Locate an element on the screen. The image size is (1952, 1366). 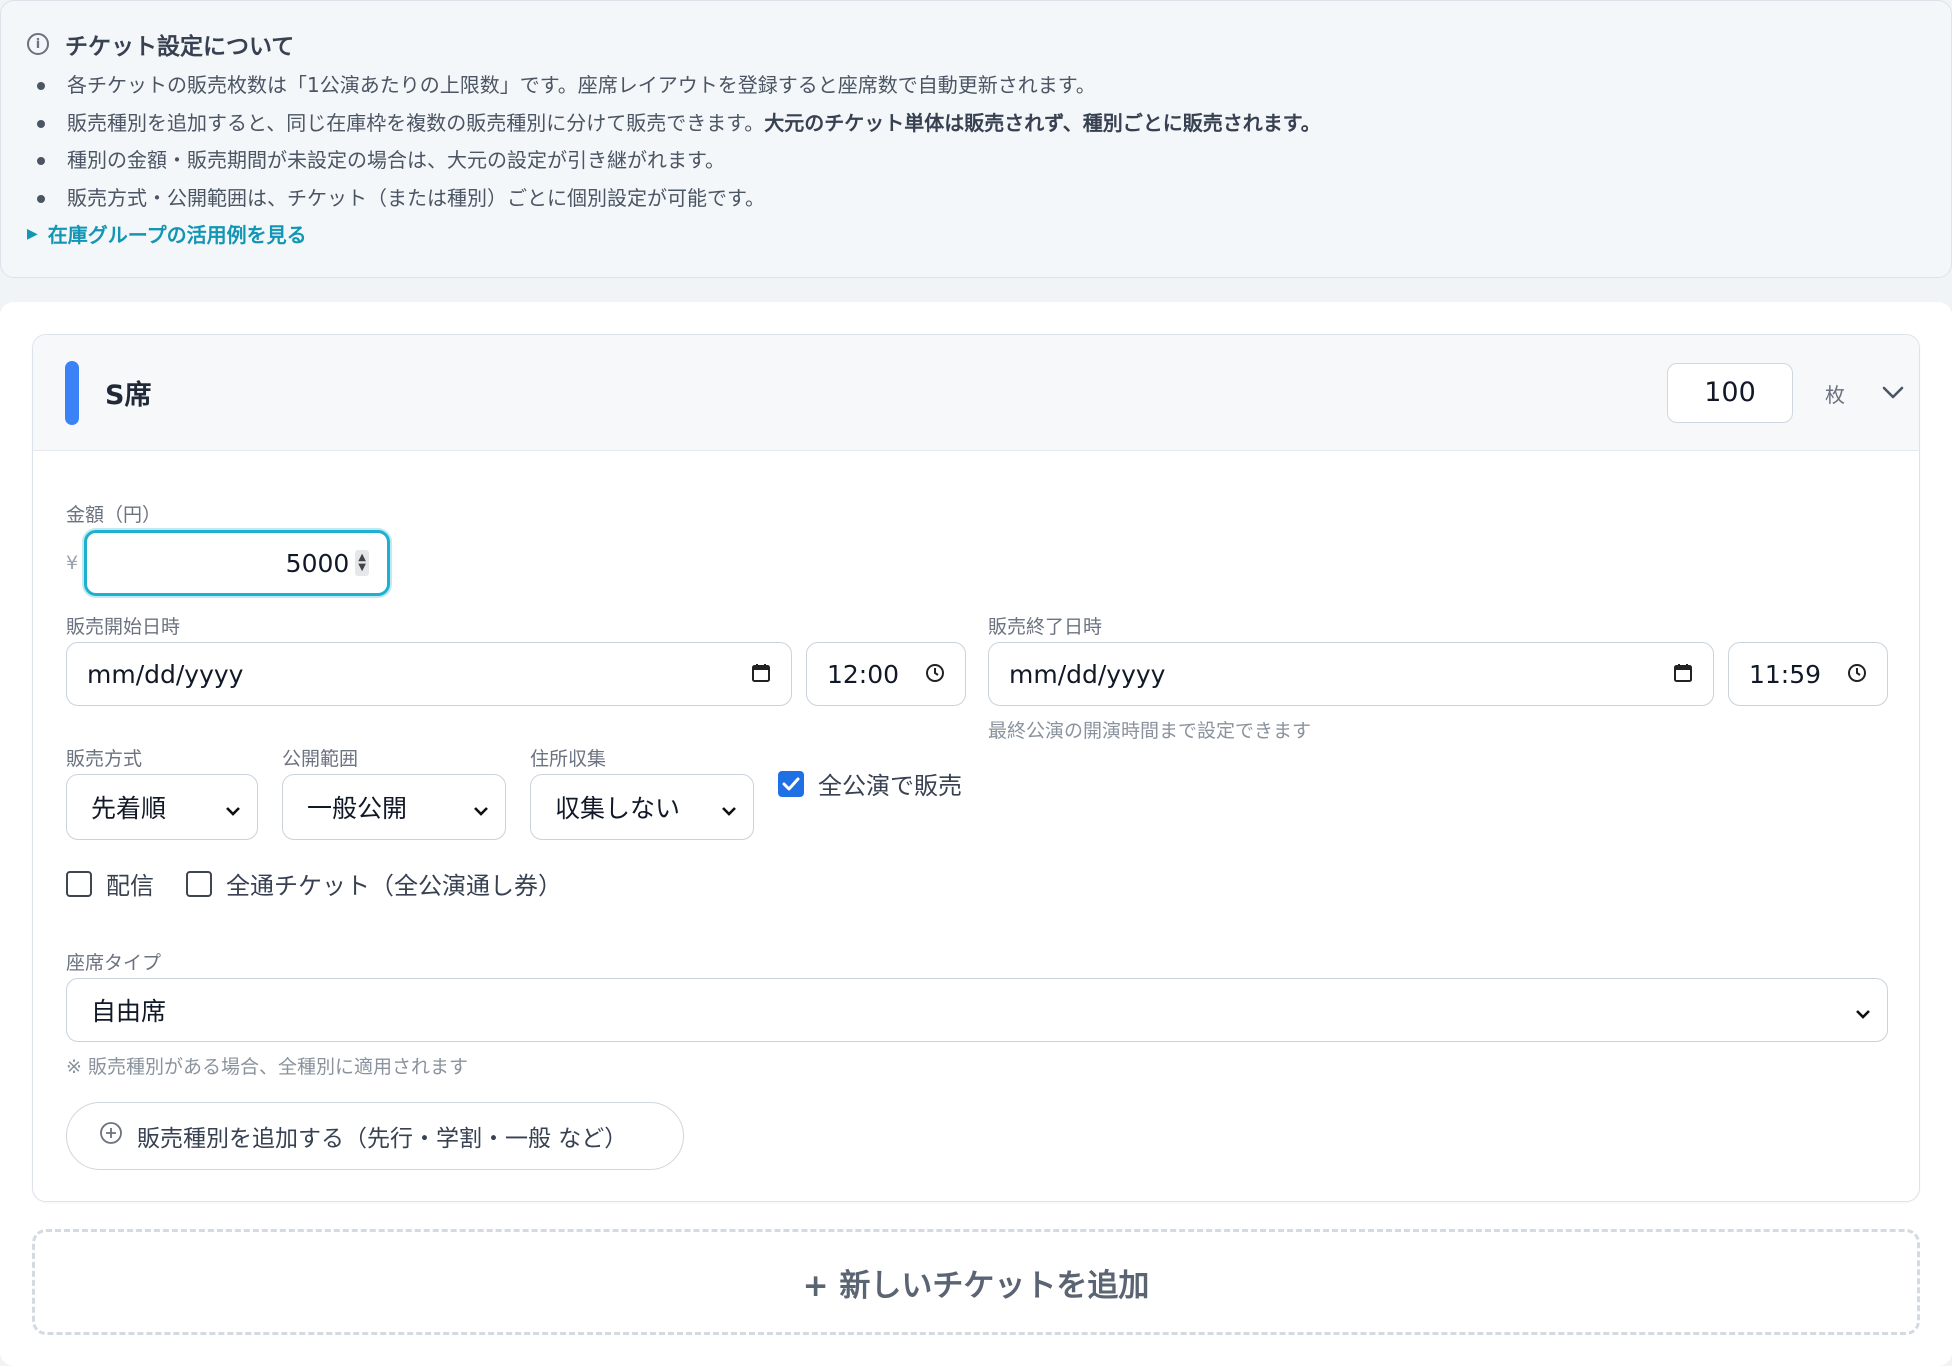
address-collection-value: 収集しない is located at coordinates (618, 808).